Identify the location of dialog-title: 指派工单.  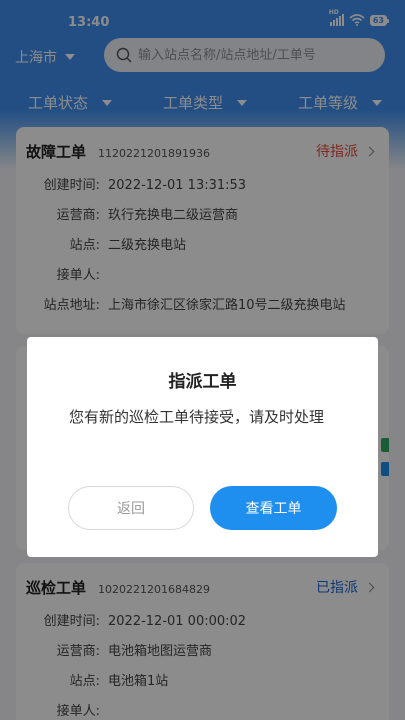
(202, 382).